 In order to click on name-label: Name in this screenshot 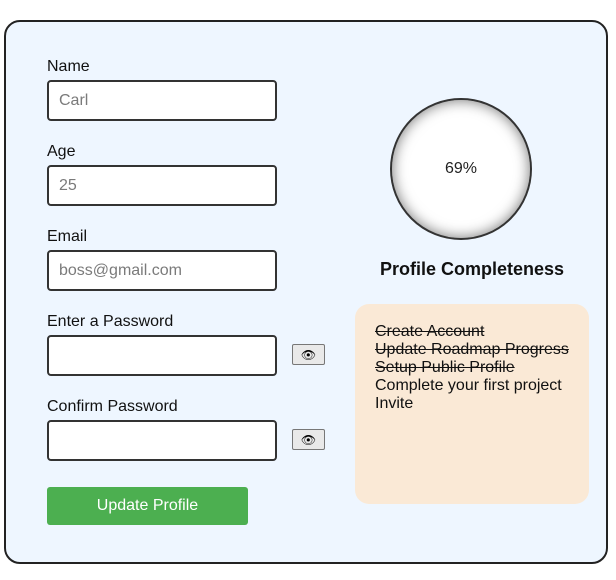, I will do `click(68, 66)`.